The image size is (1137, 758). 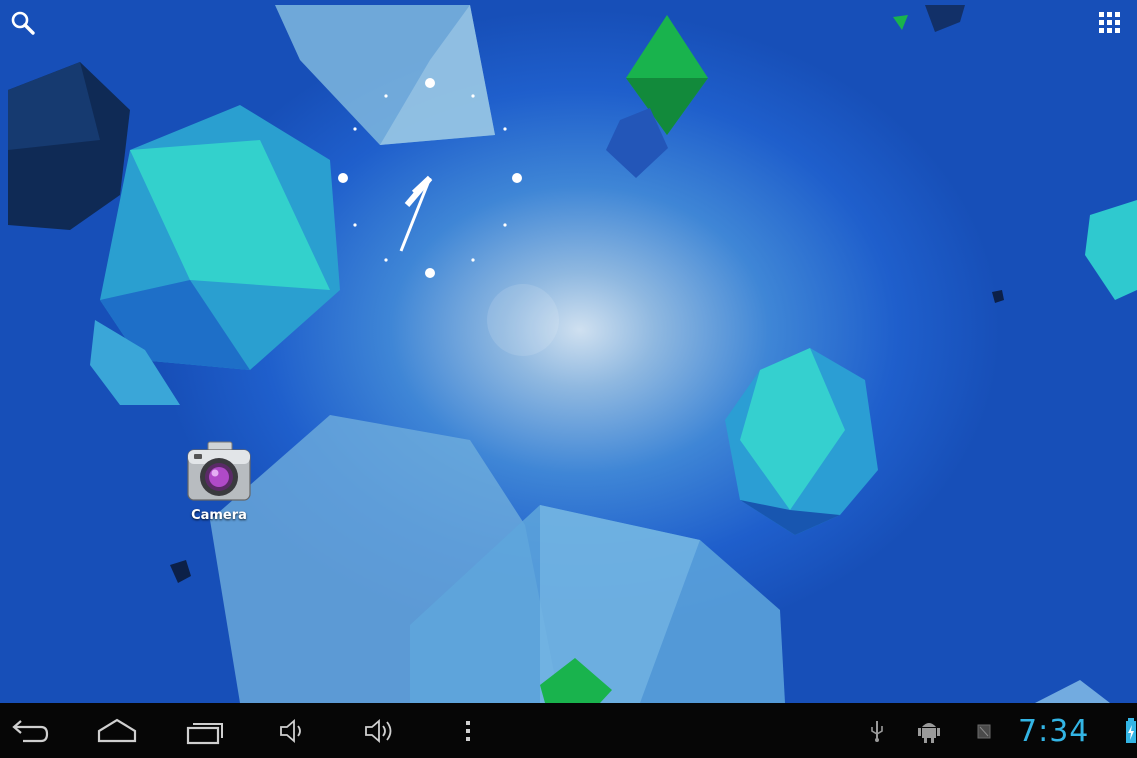 I want to click on volume-up-icon, so click(x=378, y=731).